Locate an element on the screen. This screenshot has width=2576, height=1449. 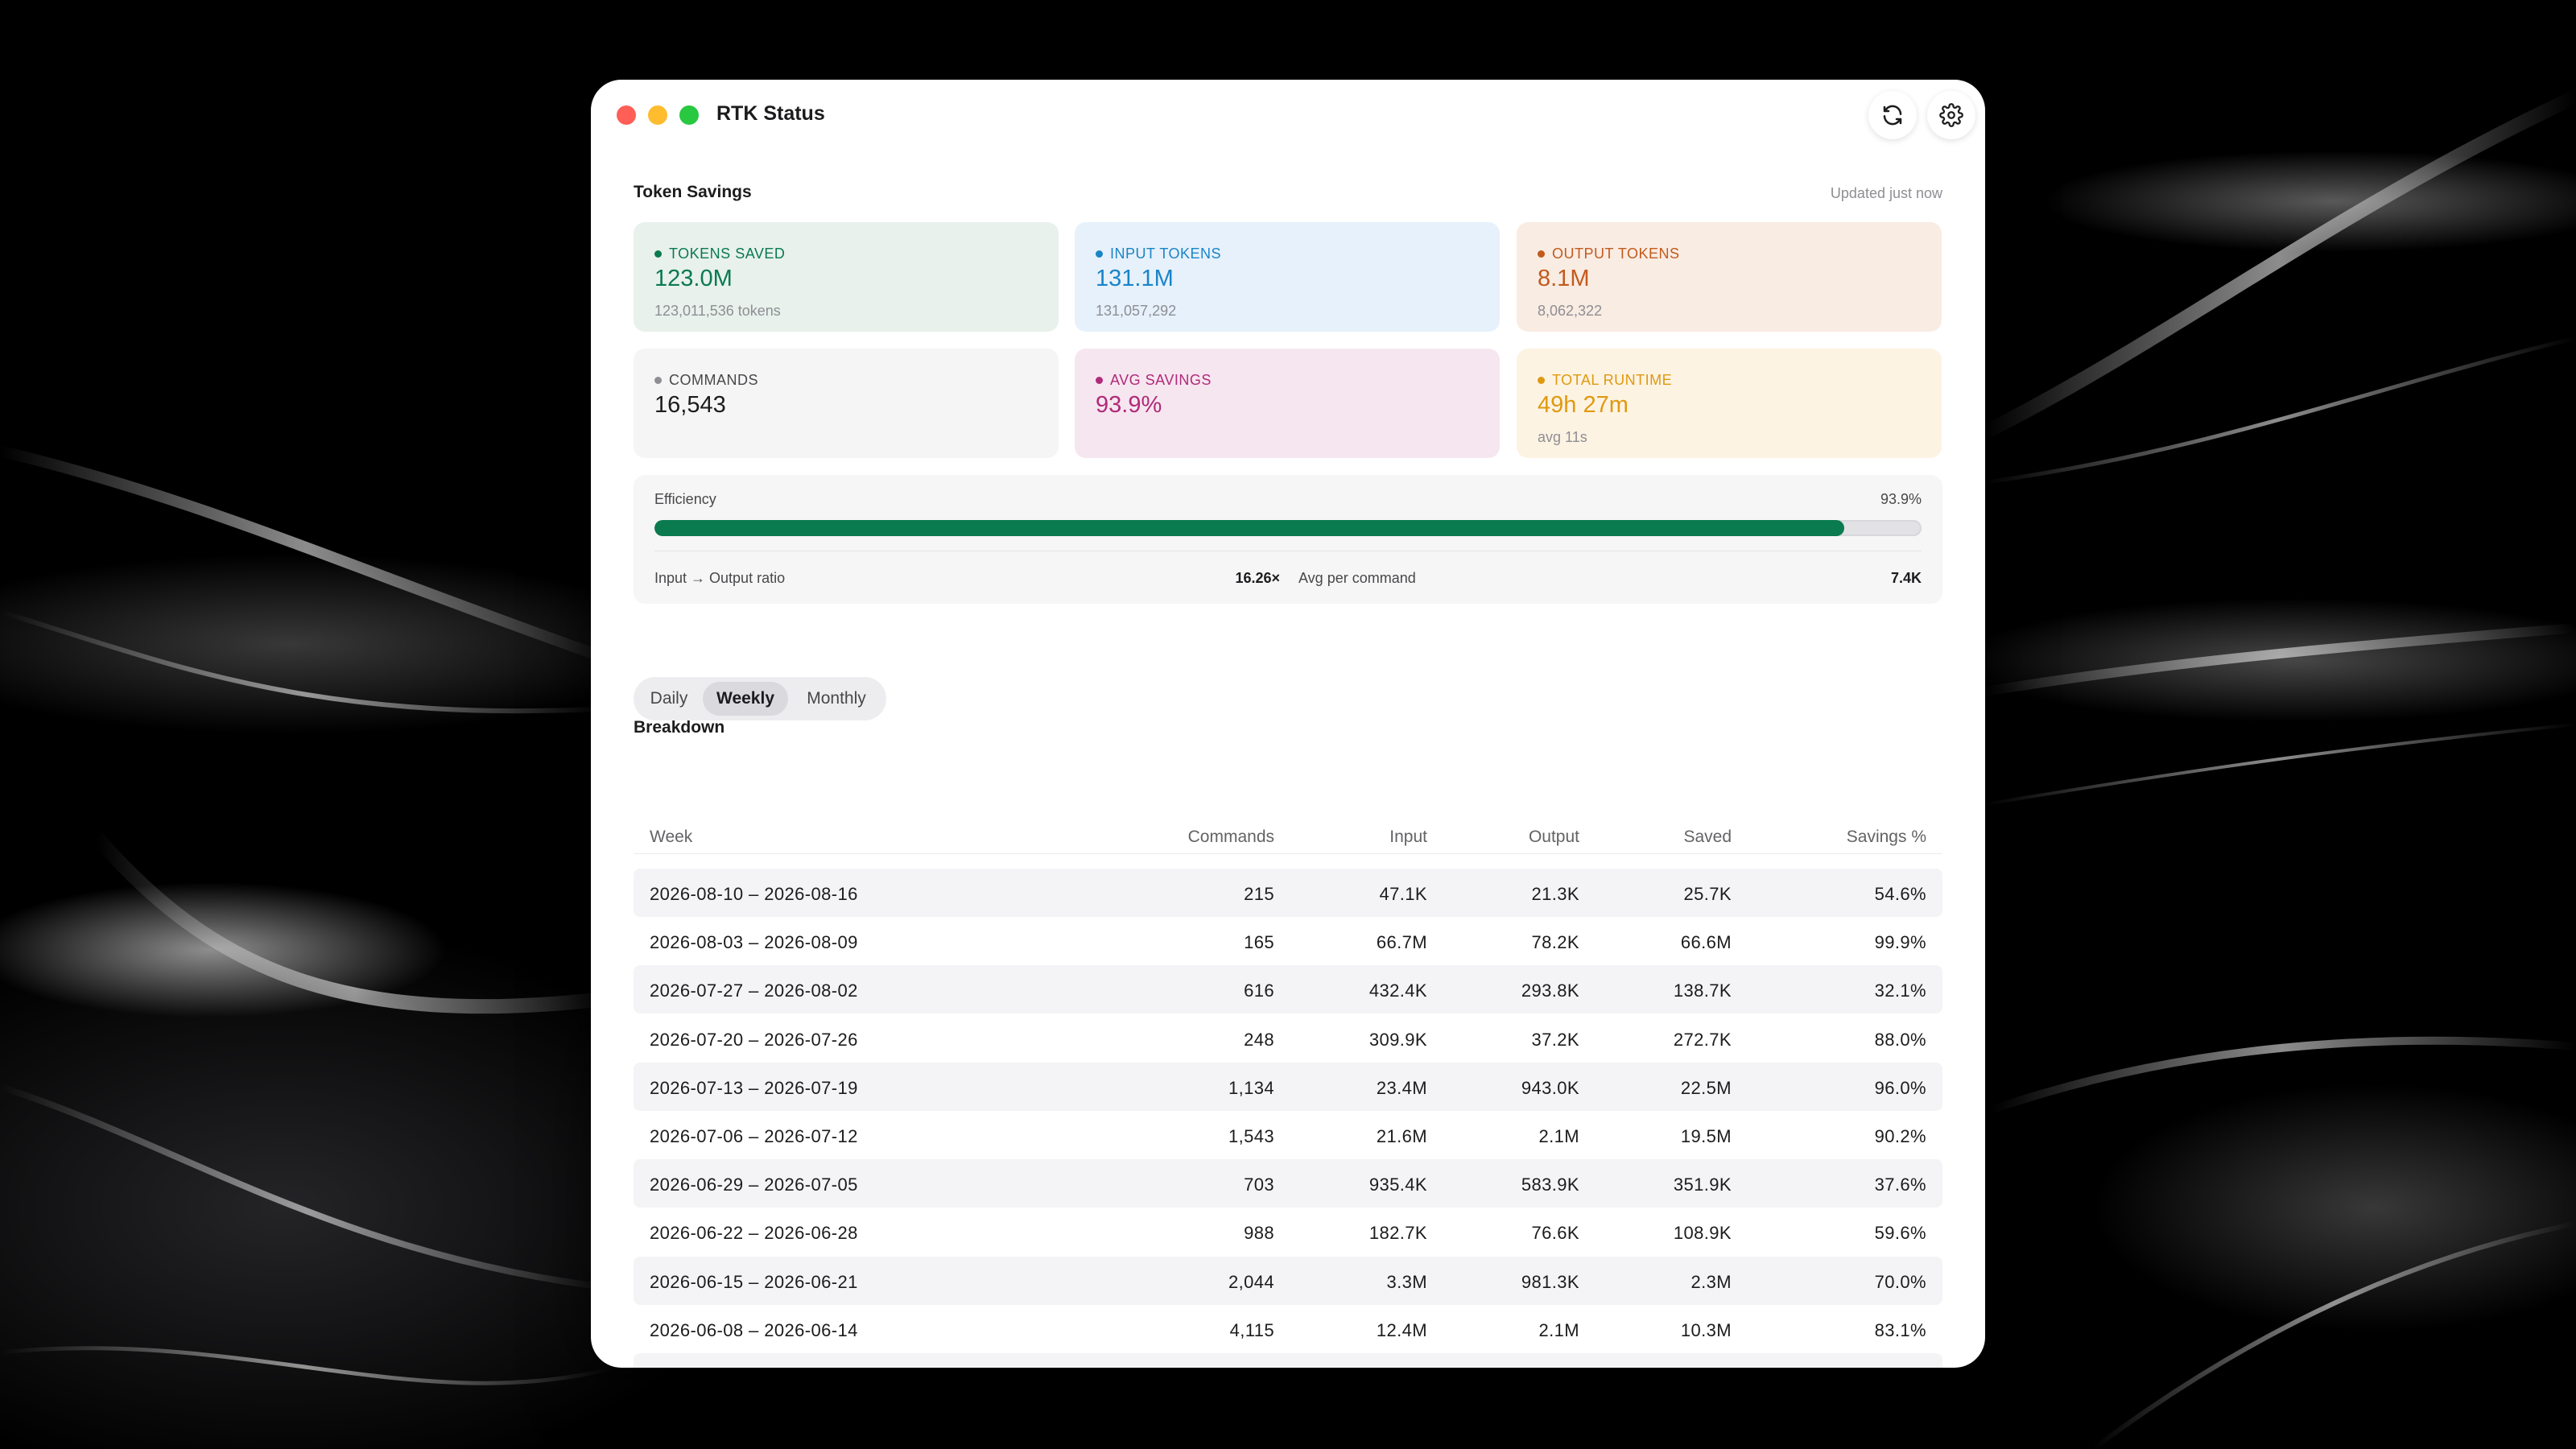
cell-output: 76.6K is located at coordinates (1555, 1233).